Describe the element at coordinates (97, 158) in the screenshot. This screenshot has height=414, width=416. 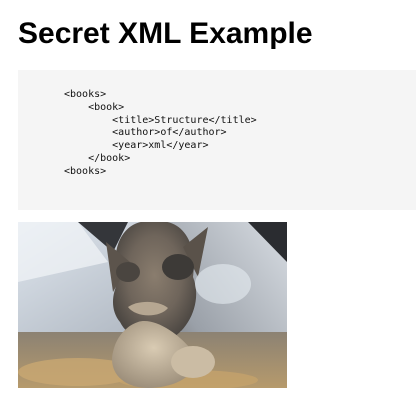
I see `code-line: </book>` at that location.